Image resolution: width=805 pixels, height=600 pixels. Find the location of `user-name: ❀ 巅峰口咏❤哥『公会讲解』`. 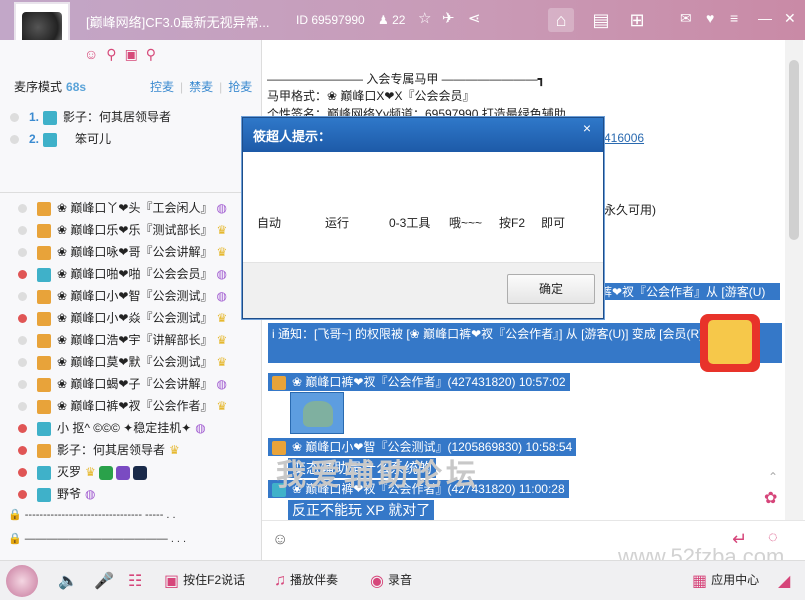

user-name: ❀ 巅峰口咏❤哥『公会讲解』 is located at coordinates (135, 252).